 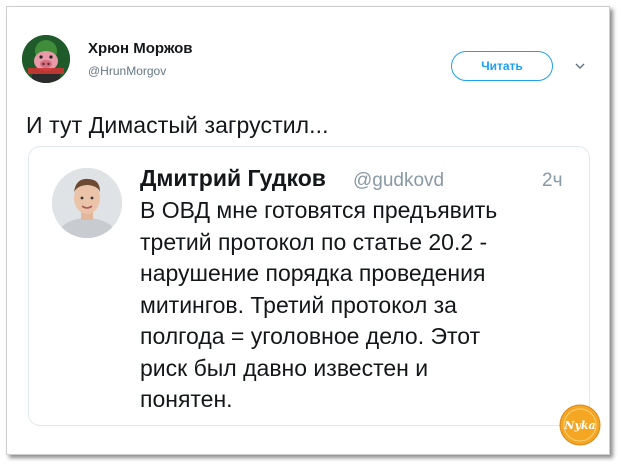 What do you see at coordinates (140, 48) in the screenshot?
I see `author-name: Хрюн Моржов` at bounding box center [140, 48].